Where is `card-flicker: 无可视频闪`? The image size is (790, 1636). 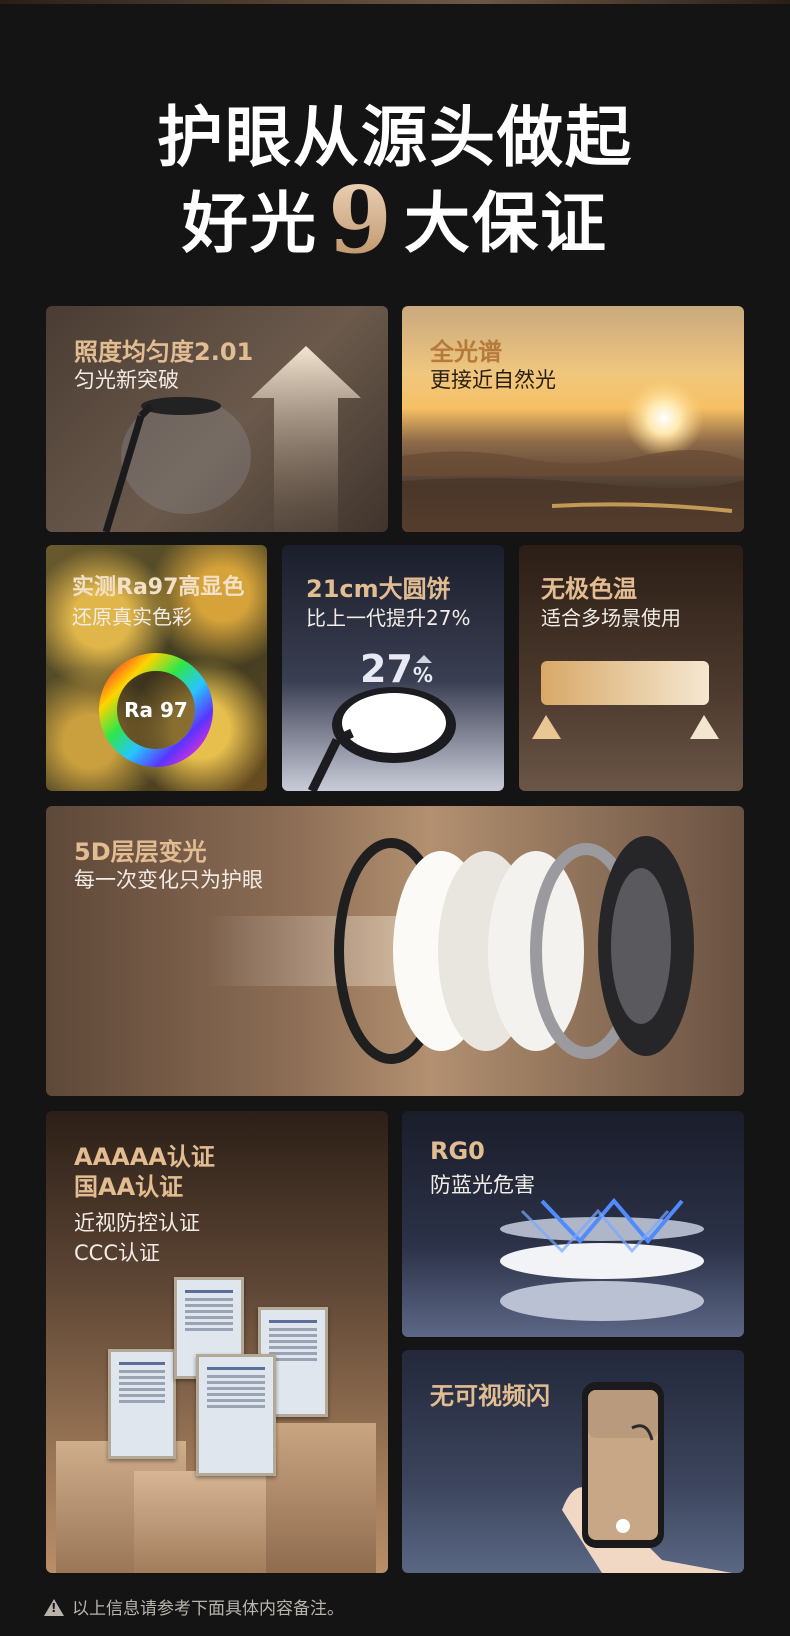
card-flicker: 无可视频闪 is located at coordinates (573, 1461).